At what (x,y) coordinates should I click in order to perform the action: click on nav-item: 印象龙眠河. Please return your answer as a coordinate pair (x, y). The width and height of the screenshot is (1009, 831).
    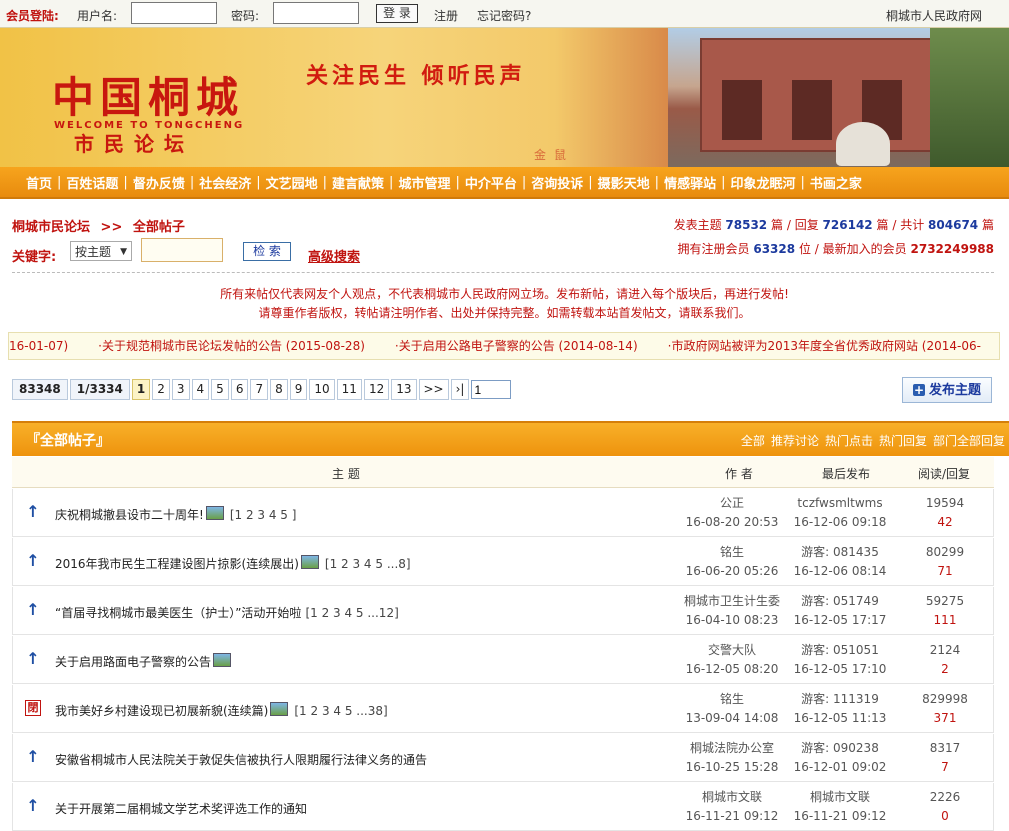
    Looking at the image, I should click on (762, 182).